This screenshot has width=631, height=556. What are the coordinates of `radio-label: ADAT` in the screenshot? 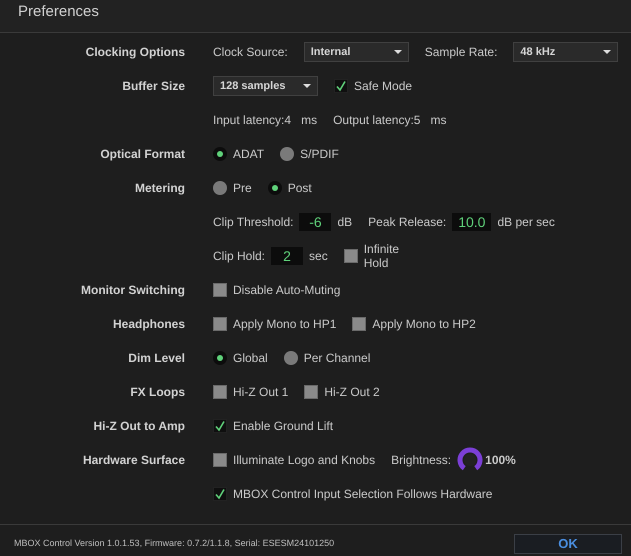 It's located at (248, 154).